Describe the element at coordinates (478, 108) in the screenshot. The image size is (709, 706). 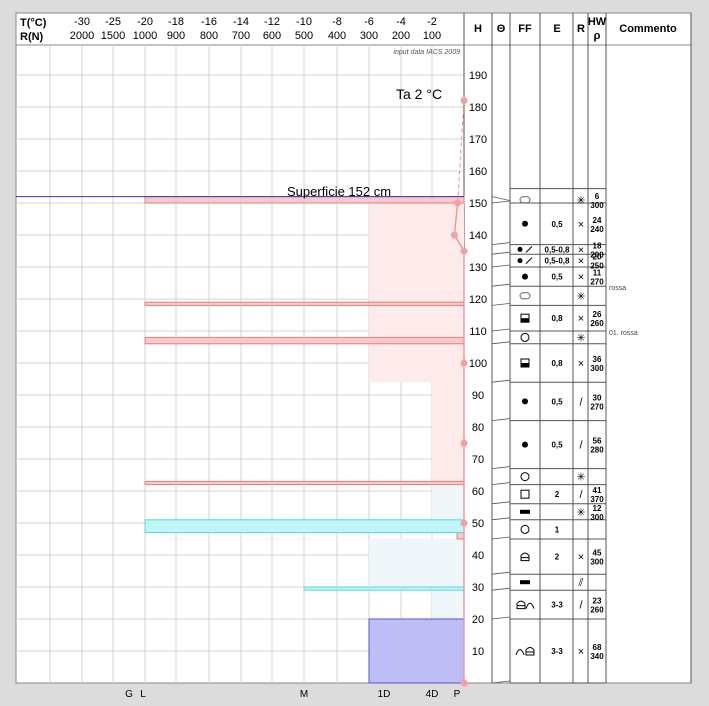
I see `h-tick-label: 180` at that location.